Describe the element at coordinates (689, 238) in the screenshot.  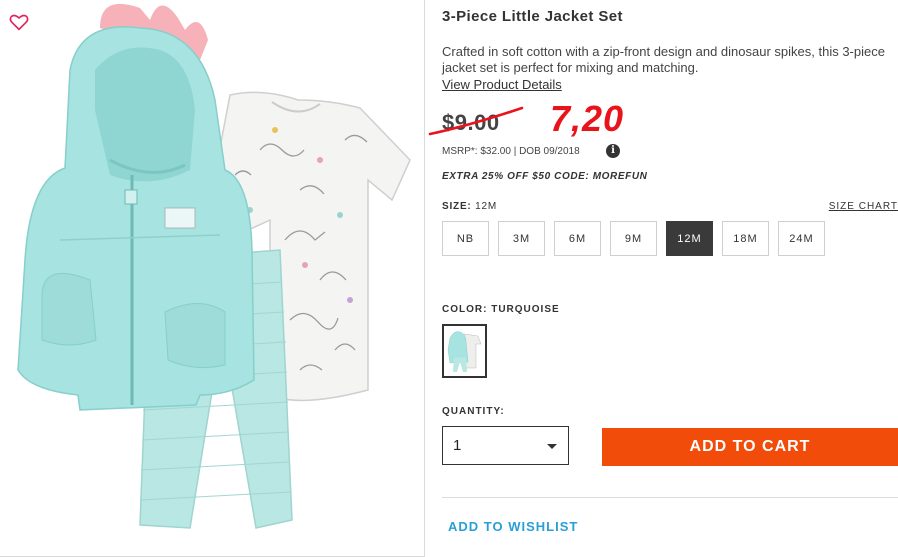
I see `size-option-12m: 12M` at that location.